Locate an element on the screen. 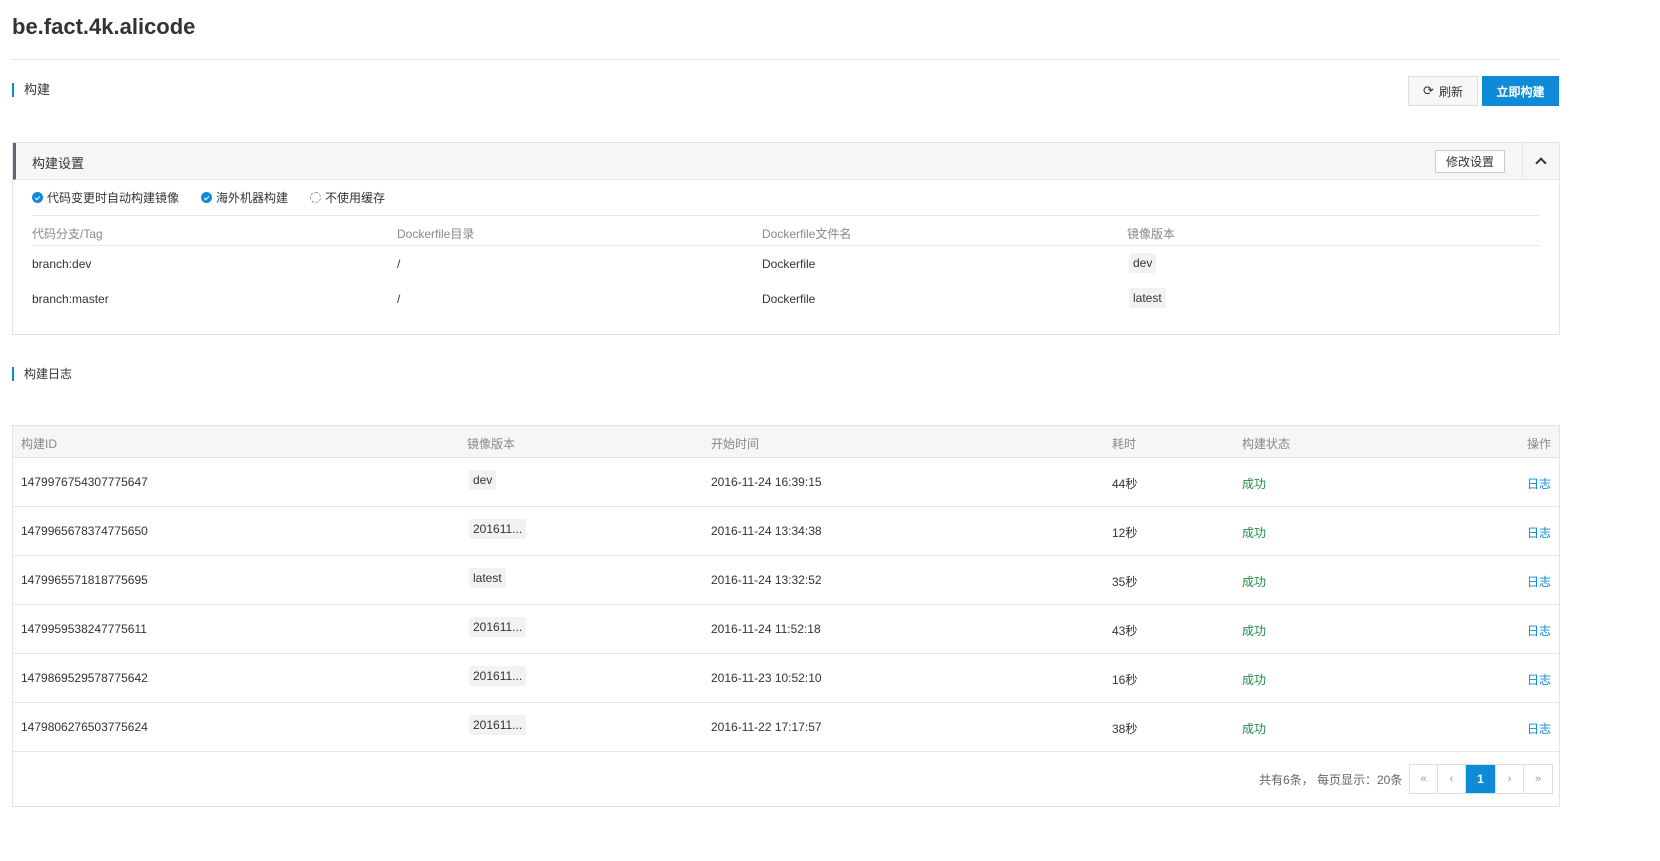 This screenshot has width=1660, height=861. settings-title: 构建设置 is located at coordinates (58, 163).